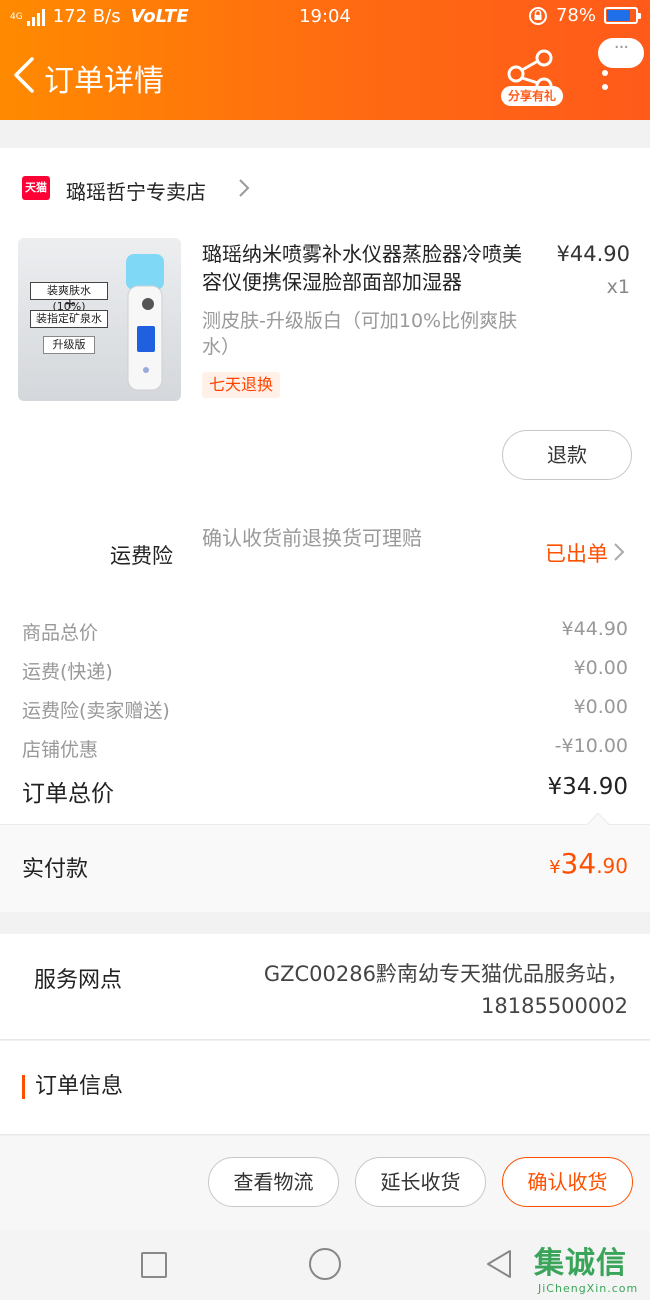 This screenshot has width=650, height=1300. What do you see at coordinates (576, 553) in the screenshot?
I see `shipping-insurance-status: 已出单` at bounding box center [576, 553].